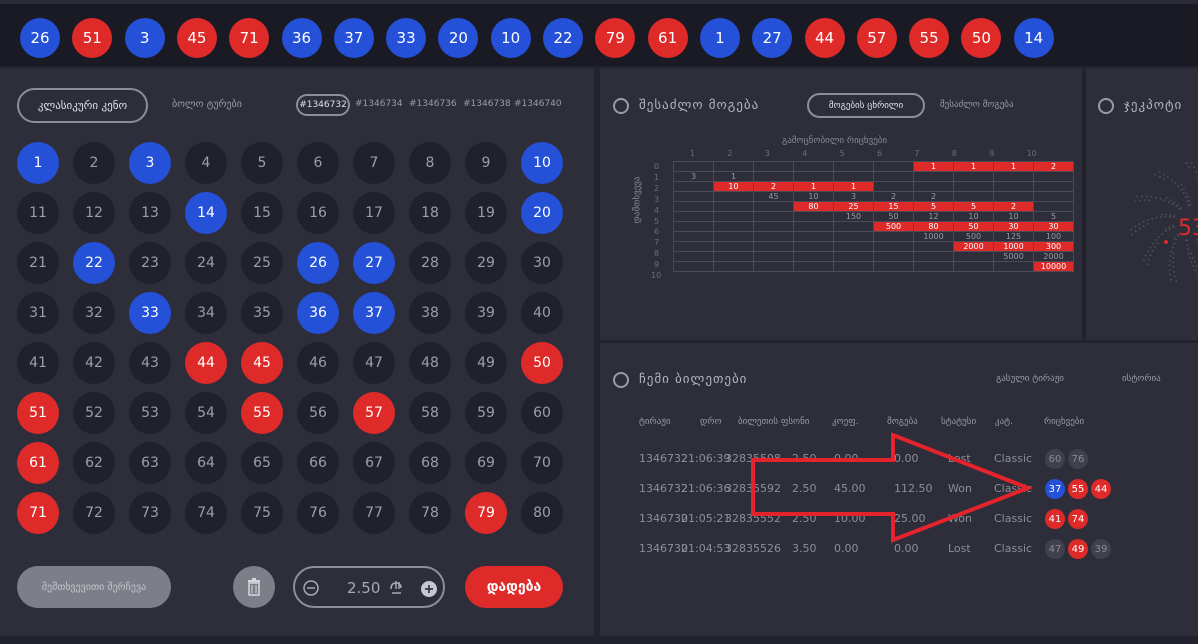 This screenshot has width=1198, height=644. I want to click on board-number: 50, so click(542, 363).